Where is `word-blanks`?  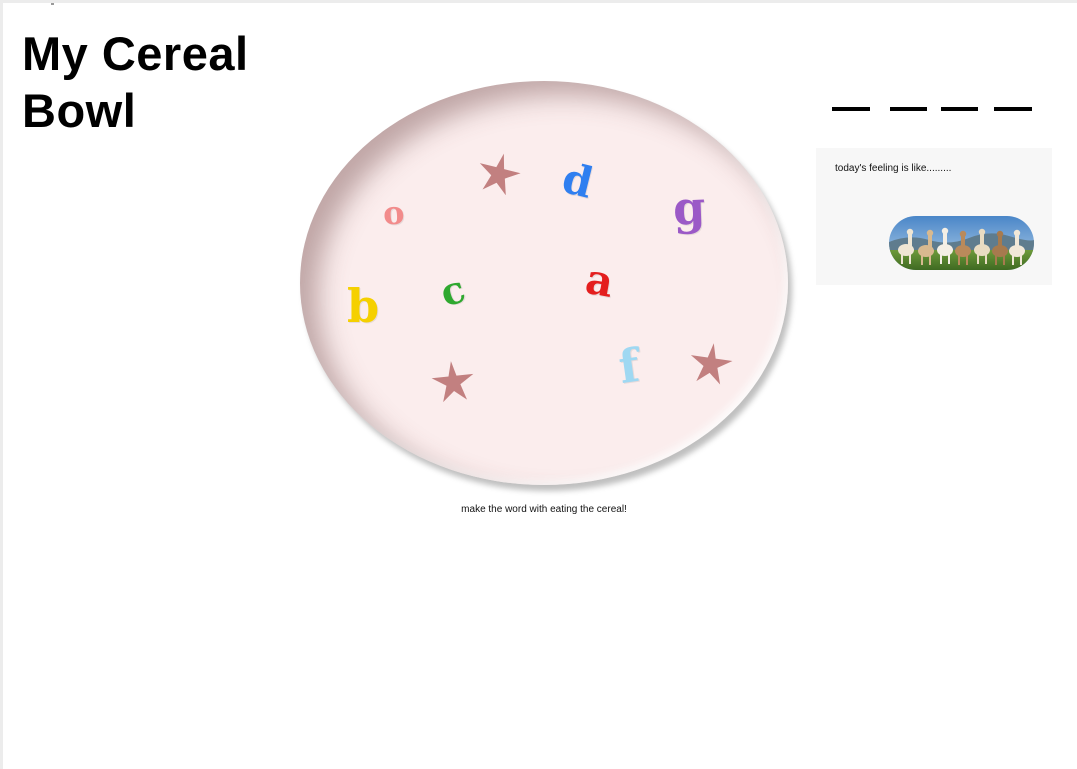
word-blanks is located at coordinates (540, 109).